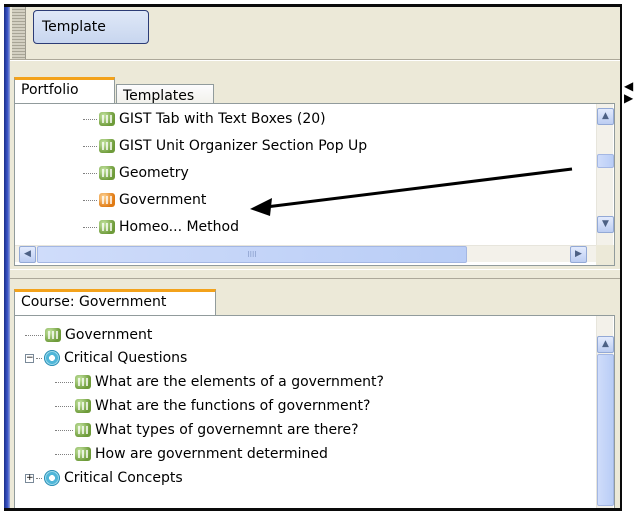  I want to click on tree-item: Geometry, so click(136, 173).